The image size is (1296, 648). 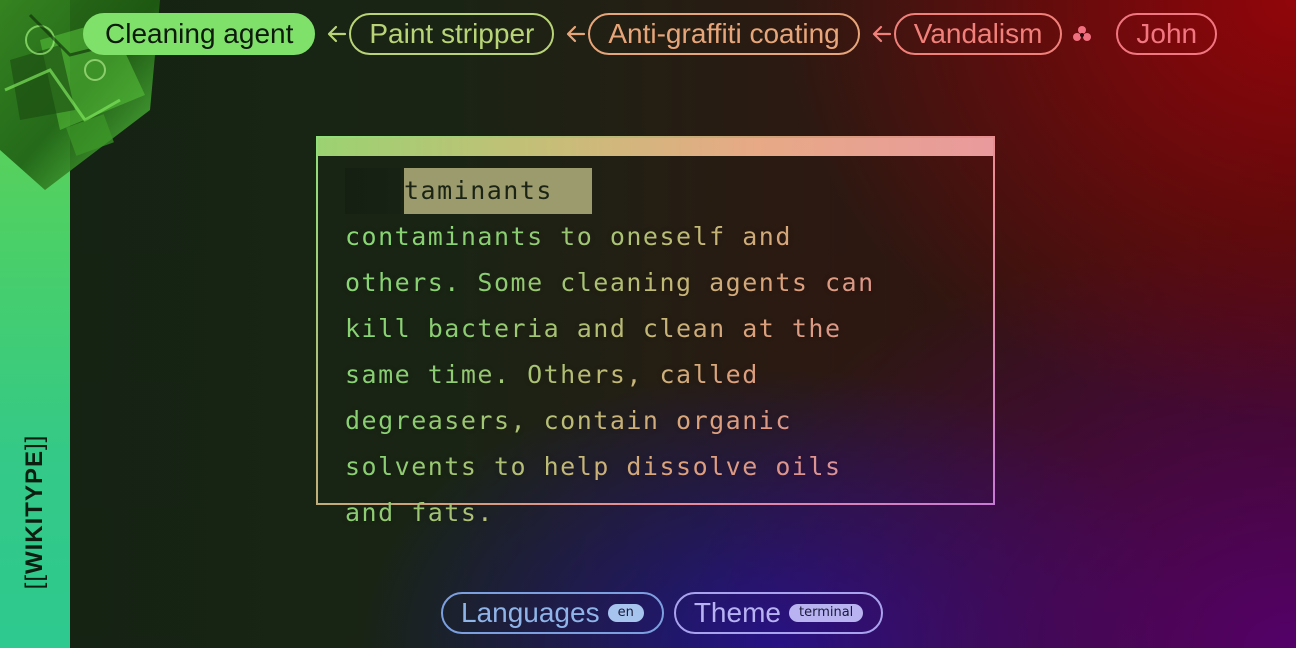 What do you see at coordinates (655, 147) in the screenshot?
I see `article-title-bar` at bounding box center [655, 147].